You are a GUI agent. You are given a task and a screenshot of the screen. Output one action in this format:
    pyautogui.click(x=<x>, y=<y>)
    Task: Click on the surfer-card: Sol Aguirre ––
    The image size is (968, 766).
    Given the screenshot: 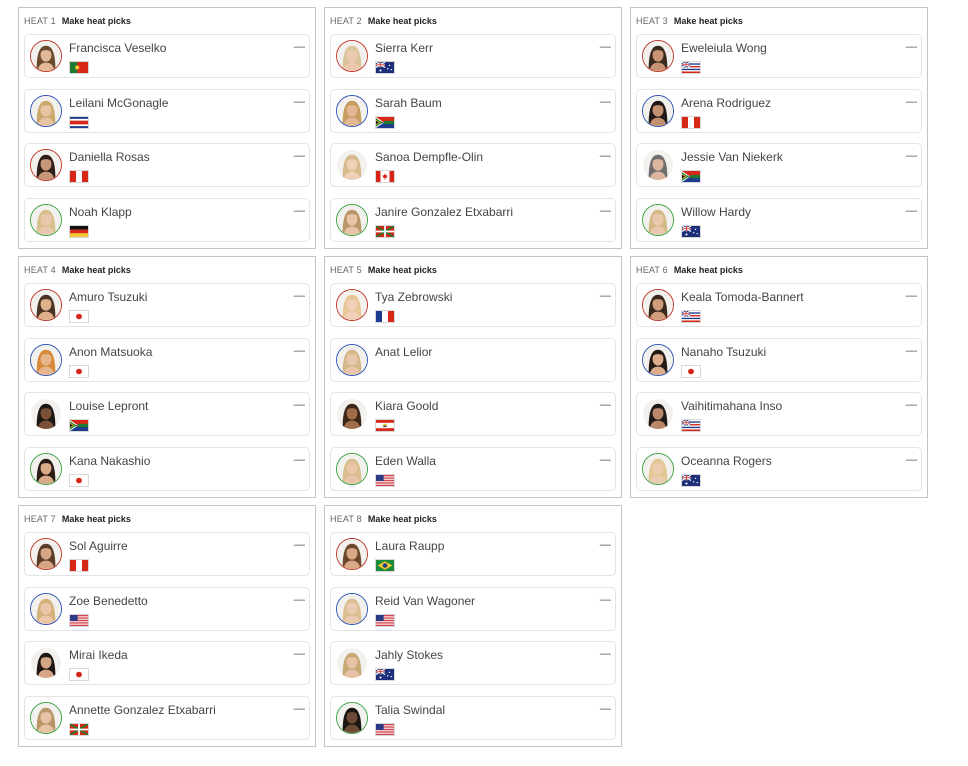 What is the action you would take?
    pyautogui.click(x=167, y=554)
    